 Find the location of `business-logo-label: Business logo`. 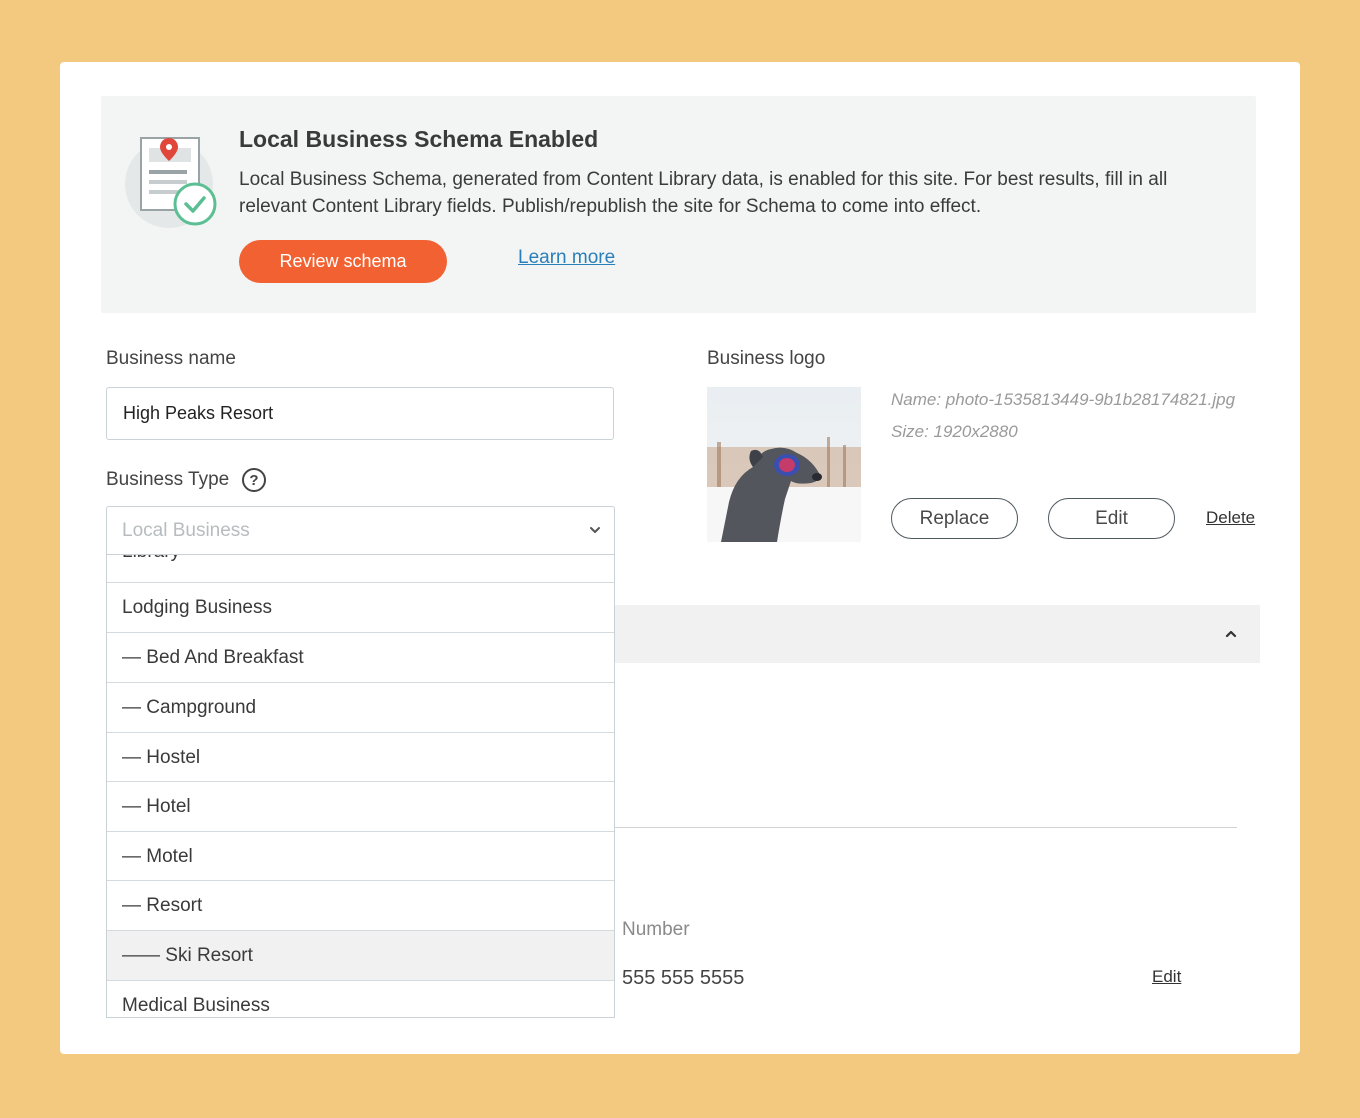

business-logo-label: Business logo is located at coordinates (766, 358).